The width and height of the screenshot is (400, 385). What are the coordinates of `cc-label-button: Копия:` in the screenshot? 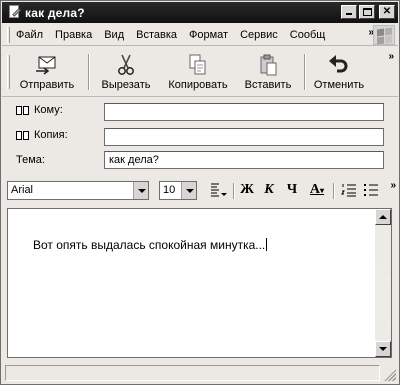 It's located at (42, 135).